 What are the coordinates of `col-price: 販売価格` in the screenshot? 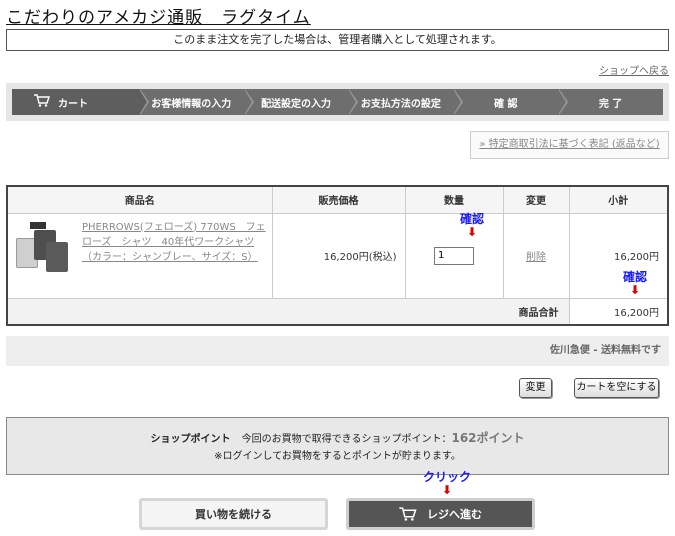 It's located at (338, 199).